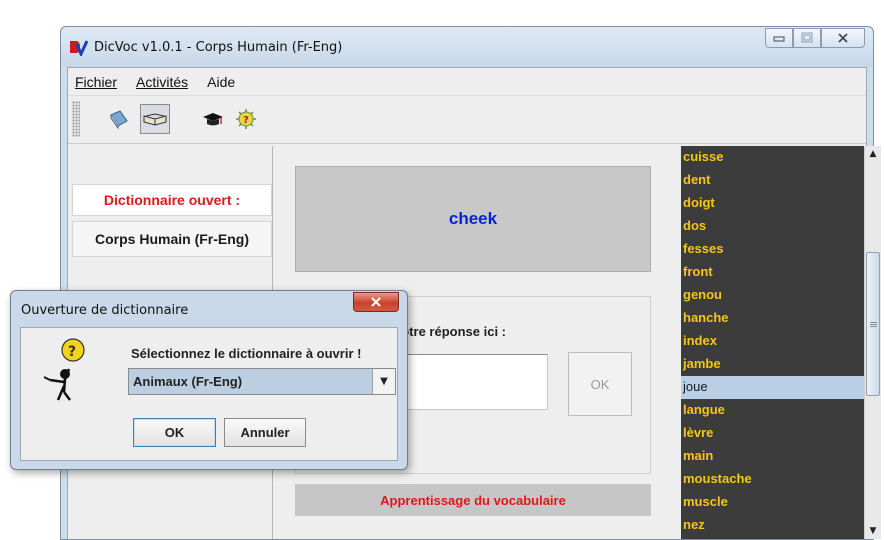  What do you see at coordinates (76, 119) in the screenshot?
I see `toolbar-grip` at bounding box center [76, 119].